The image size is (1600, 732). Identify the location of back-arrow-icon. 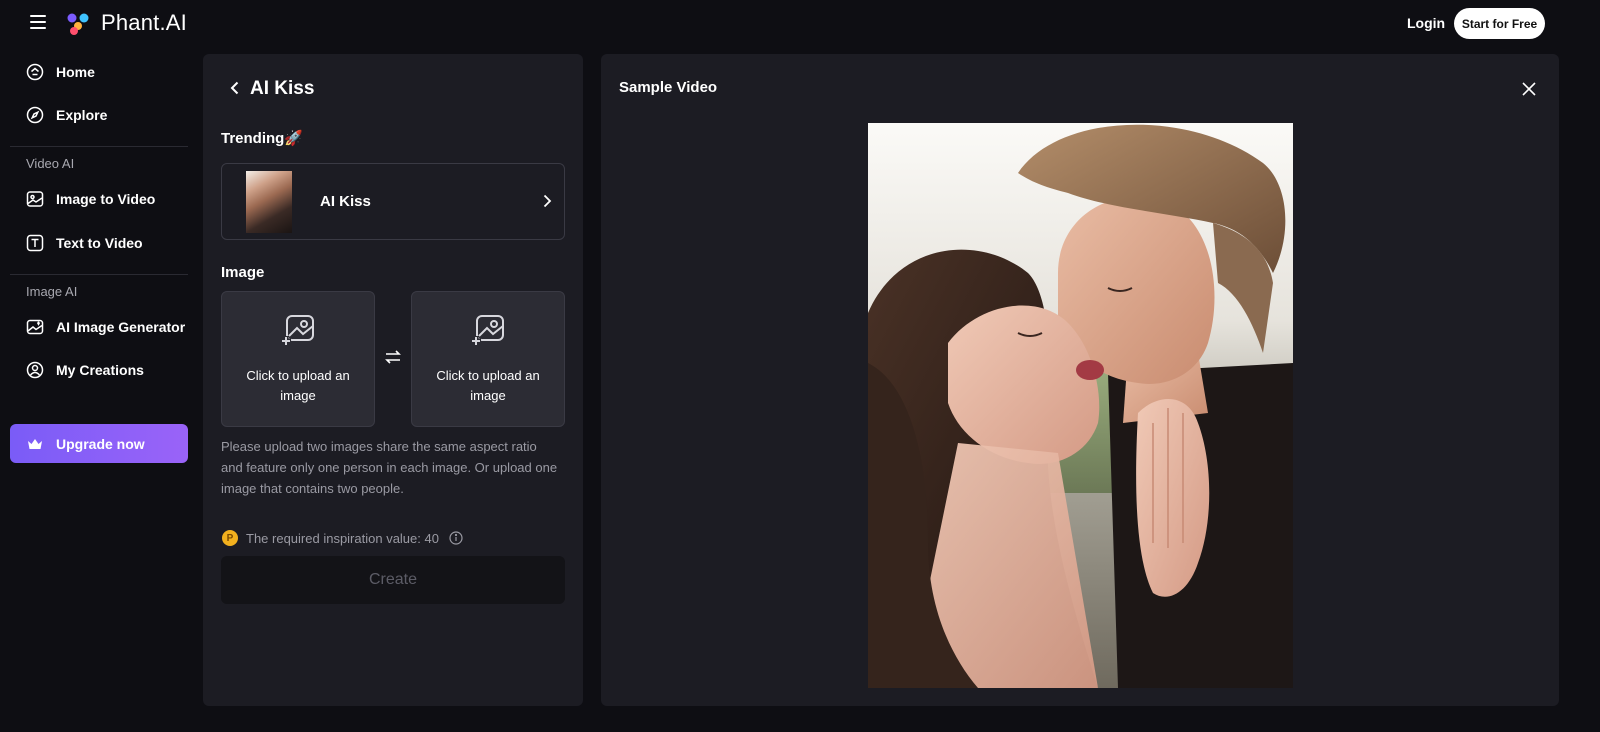
(235, 88).